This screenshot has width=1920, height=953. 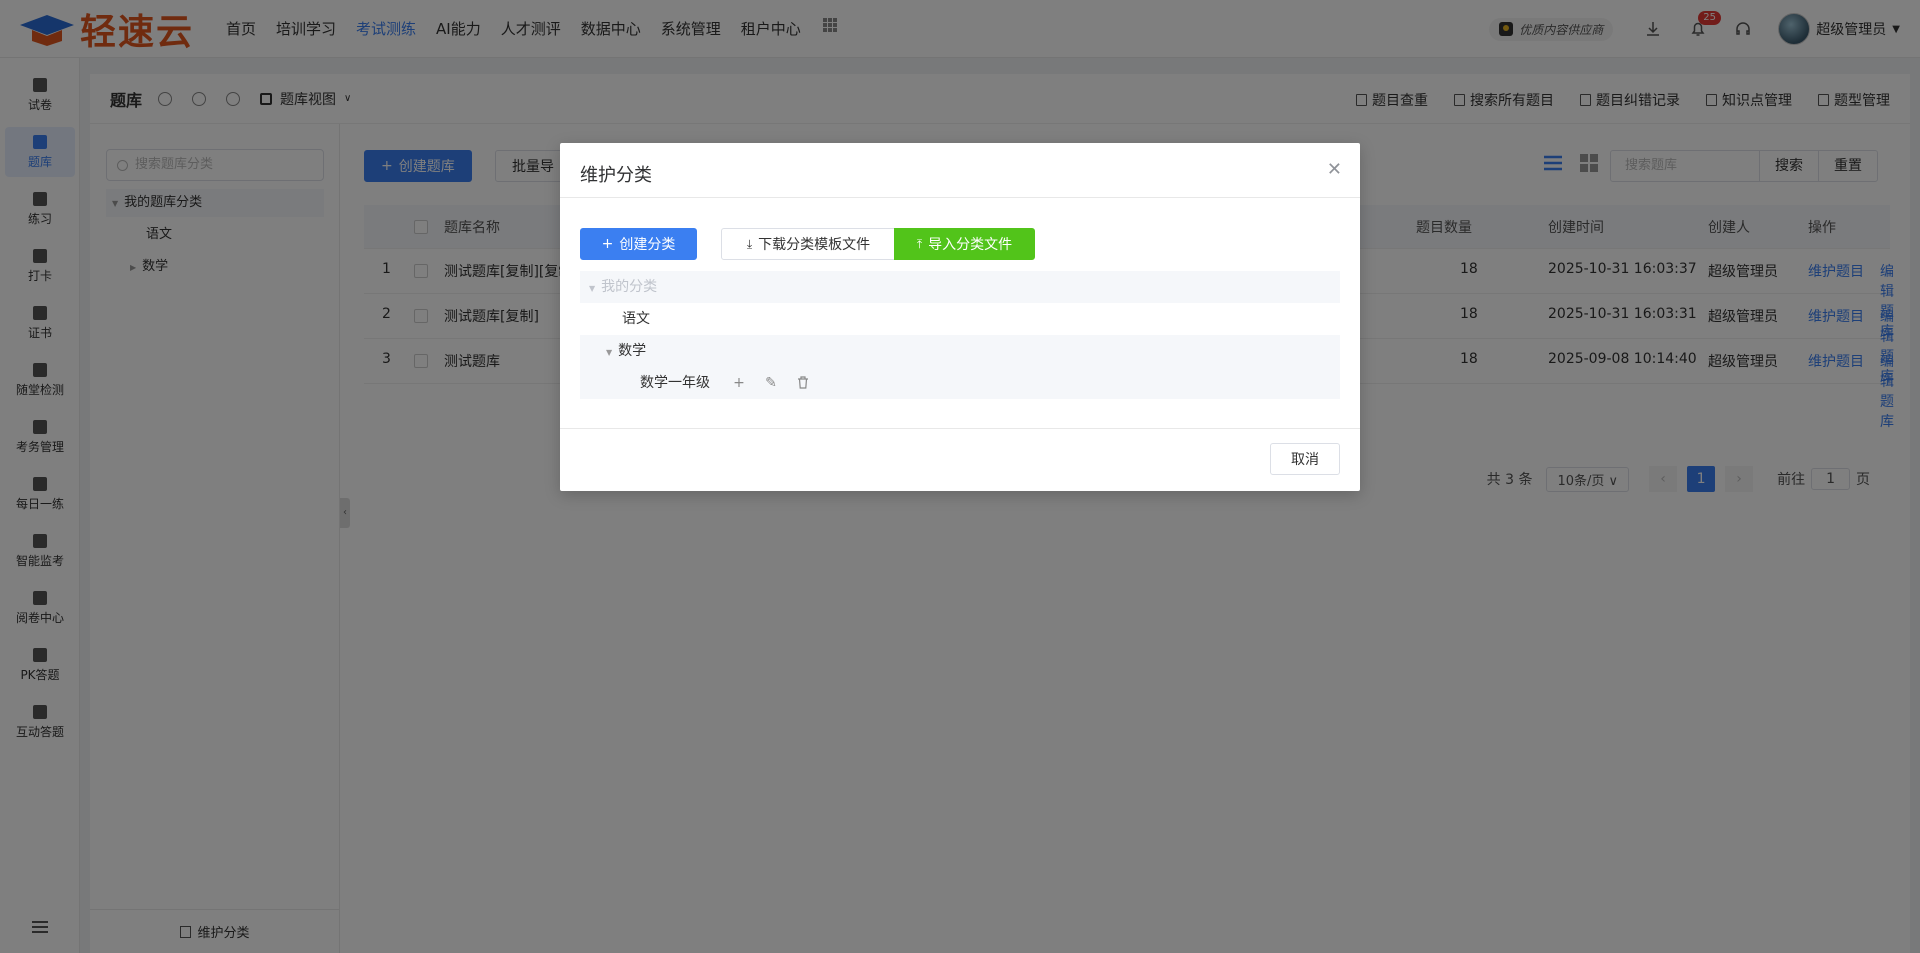 I want to click on category-tree: ▼ 我的分类 语文 ▼ 数学 数学一年级 + ✎, so click(x=960, y=335).